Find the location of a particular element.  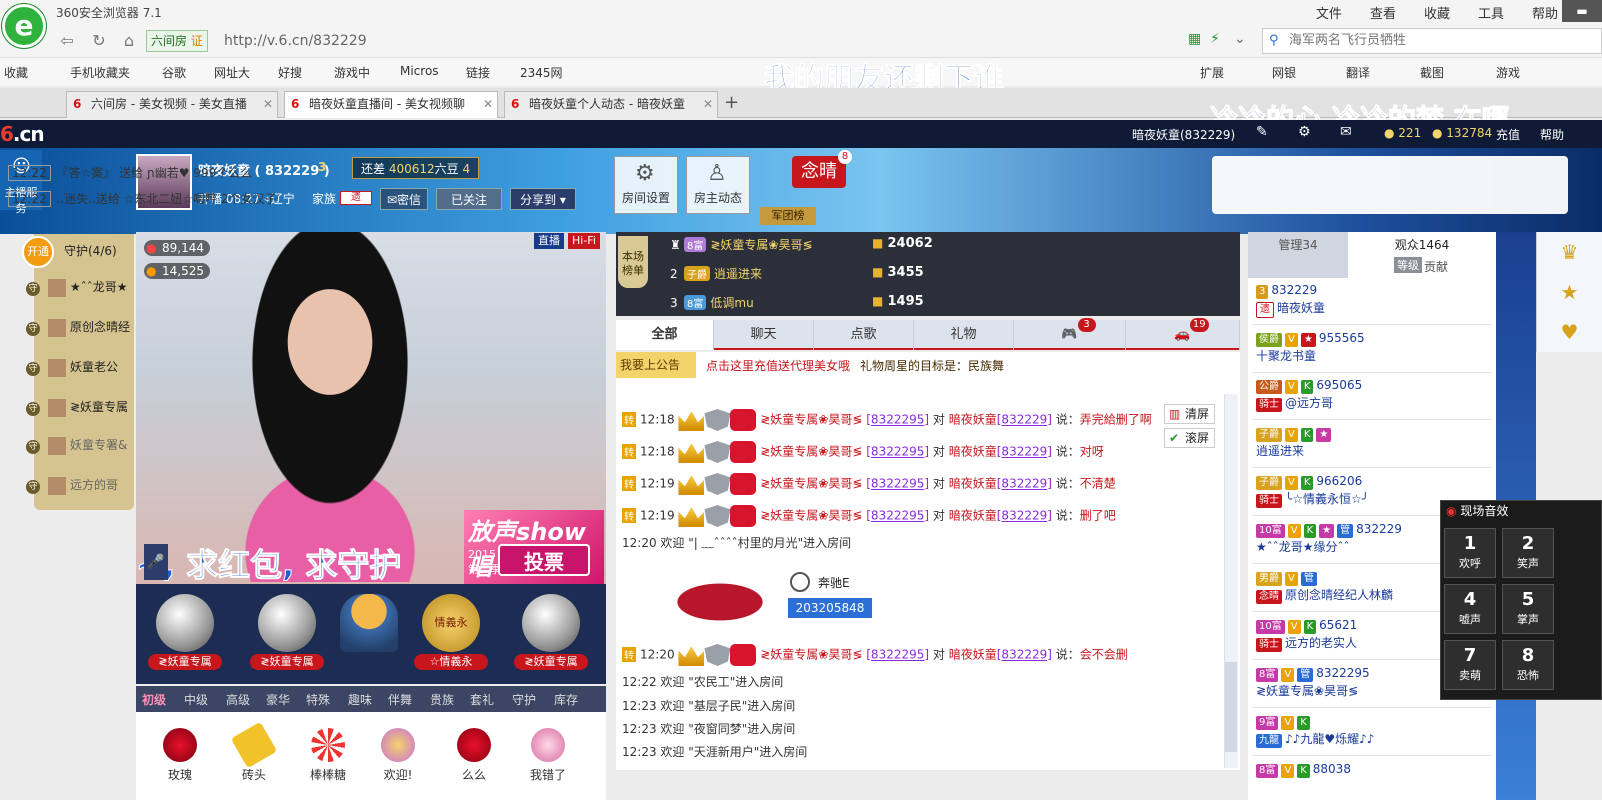

gift-tab-set: 套礼 is located at coordinates (482, 699).